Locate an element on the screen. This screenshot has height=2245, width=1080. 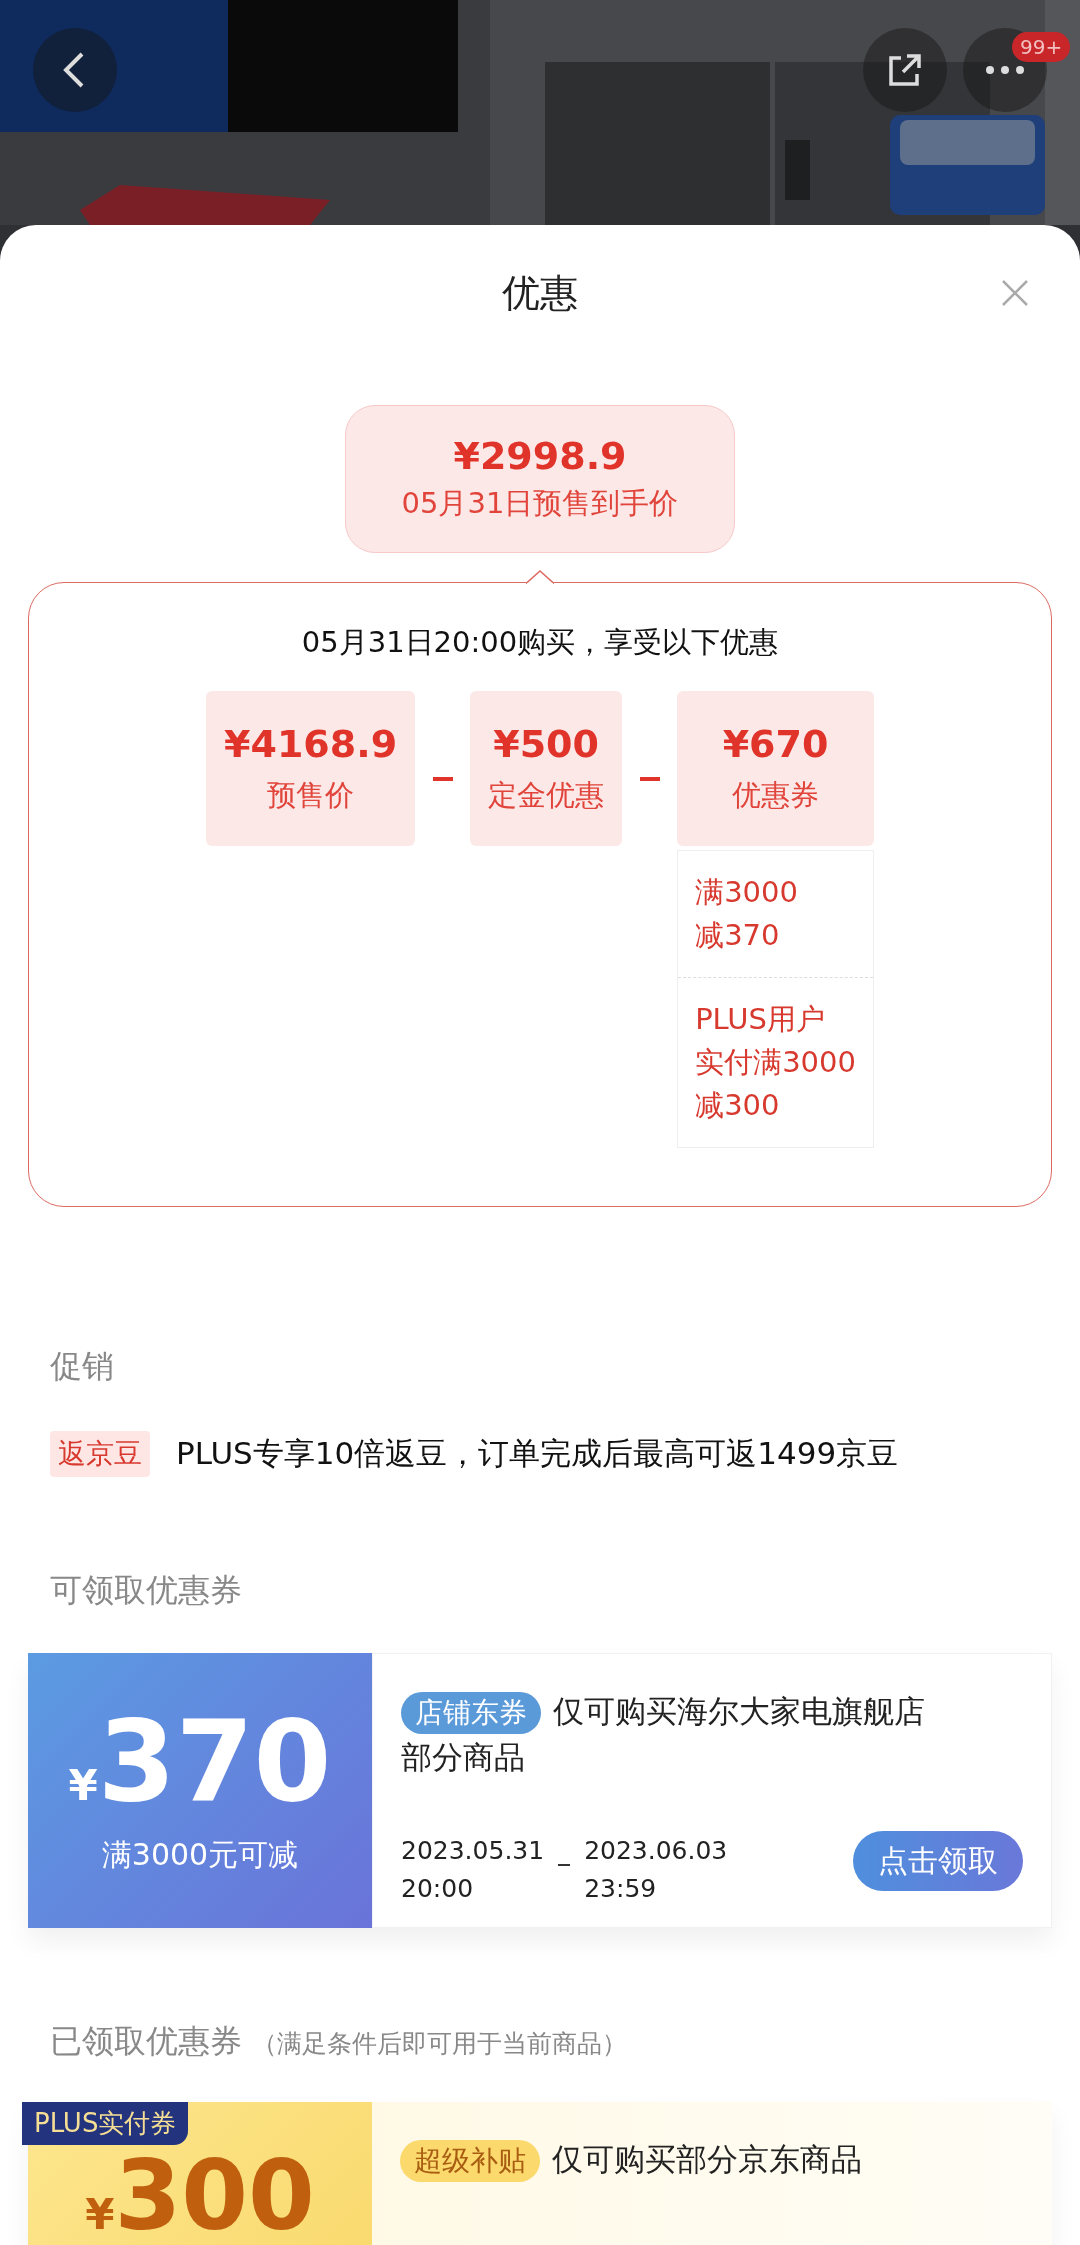
coupon-description: 部分商品 is located at coordinates (463, 1757).